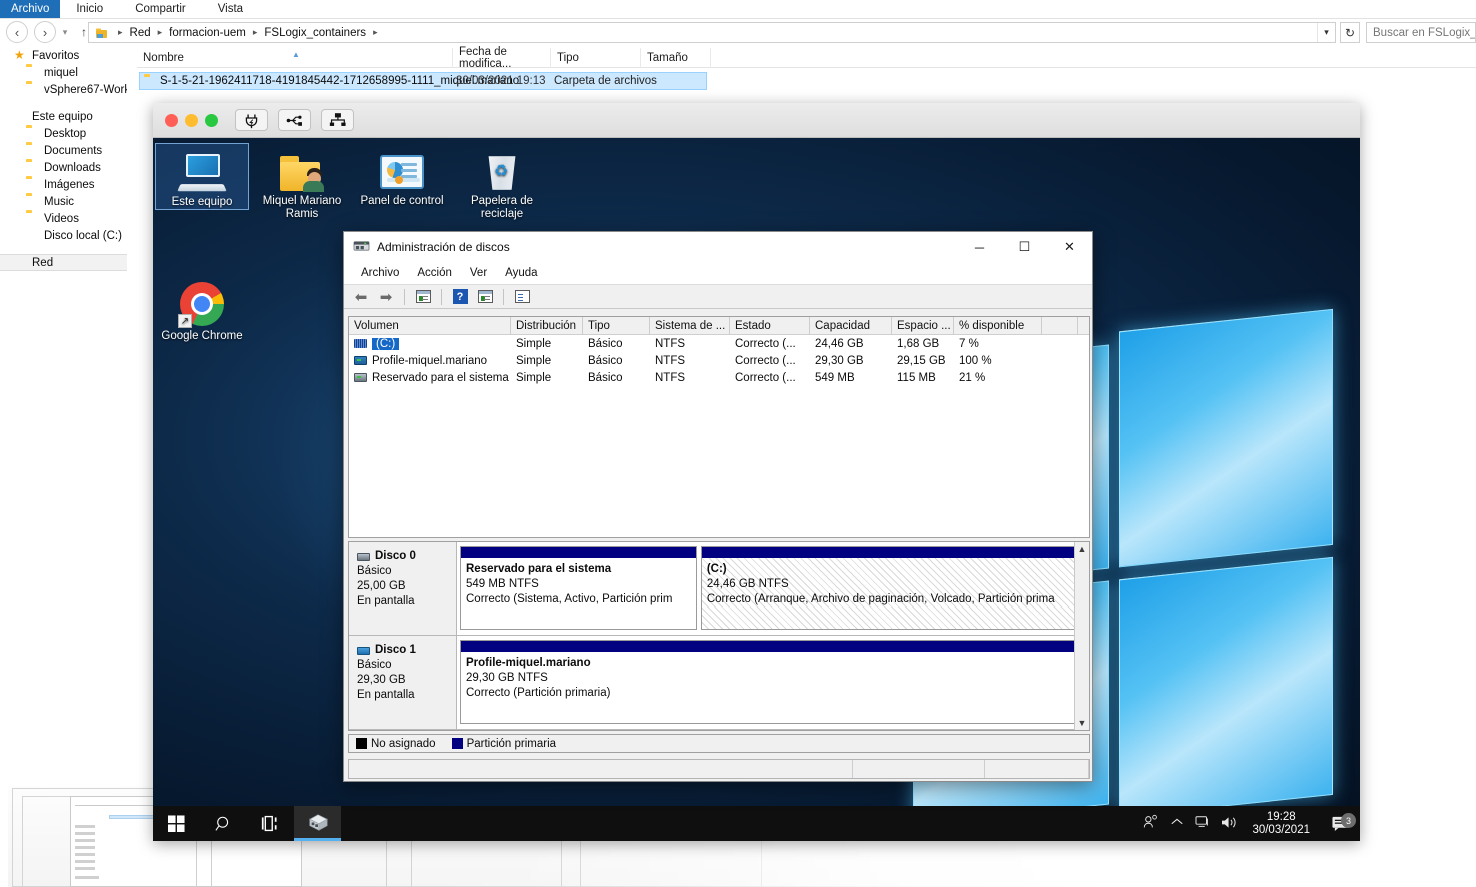 This screenshot has height=887, width=1476. Describe the element at coordinates (839, 360) in the screenshot. I see `volume-capacidad: 29,30 GB` at that location.